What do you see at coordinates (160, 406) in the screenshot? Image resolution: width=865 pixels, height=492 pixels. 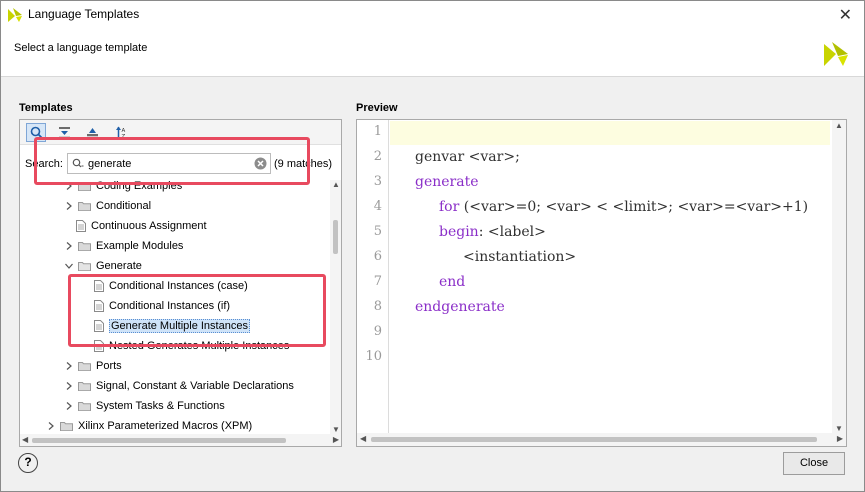 I see `tree-item-label: System Tasks & Functions` at bounding box center [160, 406].